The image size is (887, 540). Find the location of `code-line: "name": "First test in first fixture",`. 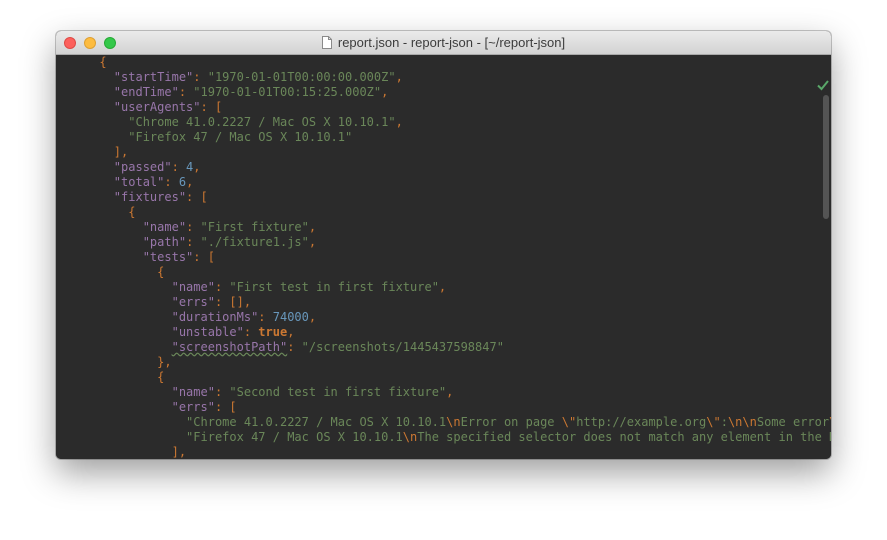

code-line: "name": "First test in first fixture", is located at coordinates (443, 287).